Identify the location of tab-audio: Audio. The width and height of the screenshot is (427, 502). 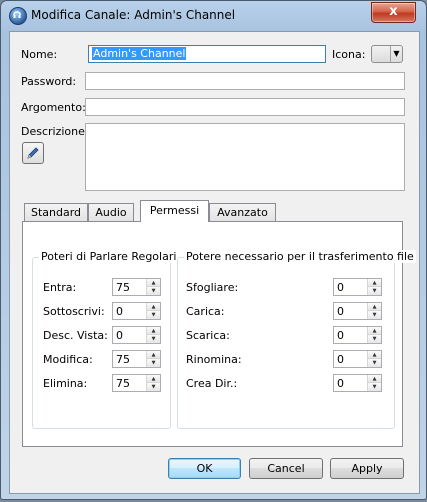
(111, 212).